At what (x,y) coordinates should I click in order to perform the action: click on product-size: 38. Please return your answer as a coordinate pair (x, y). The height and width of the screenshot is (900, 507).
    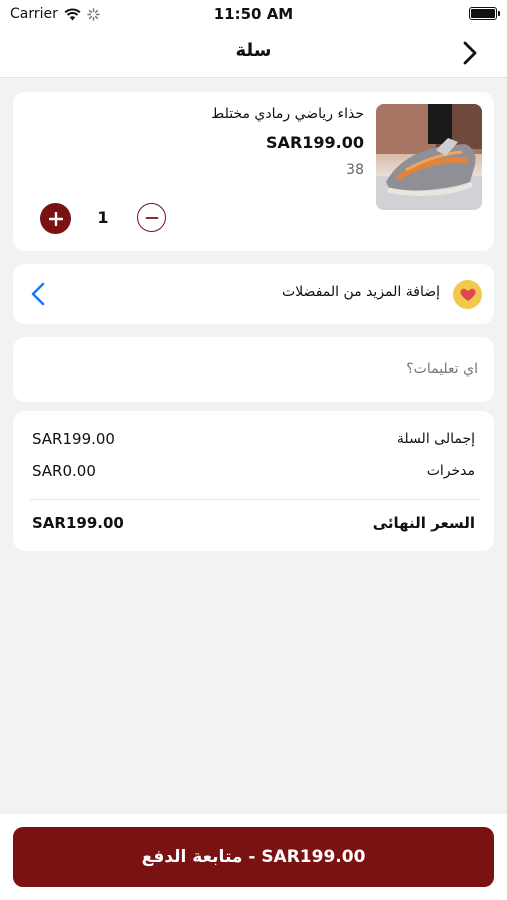
    Looking at the image, I should click on (355, 170).